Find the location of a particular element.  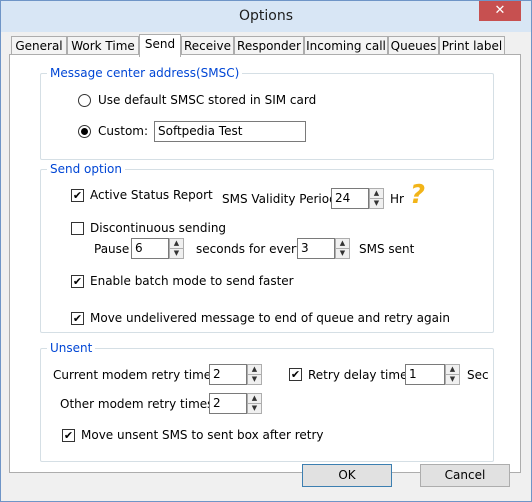

pause-spinner: ▲ ▼ is located at coordinates (176, 248).